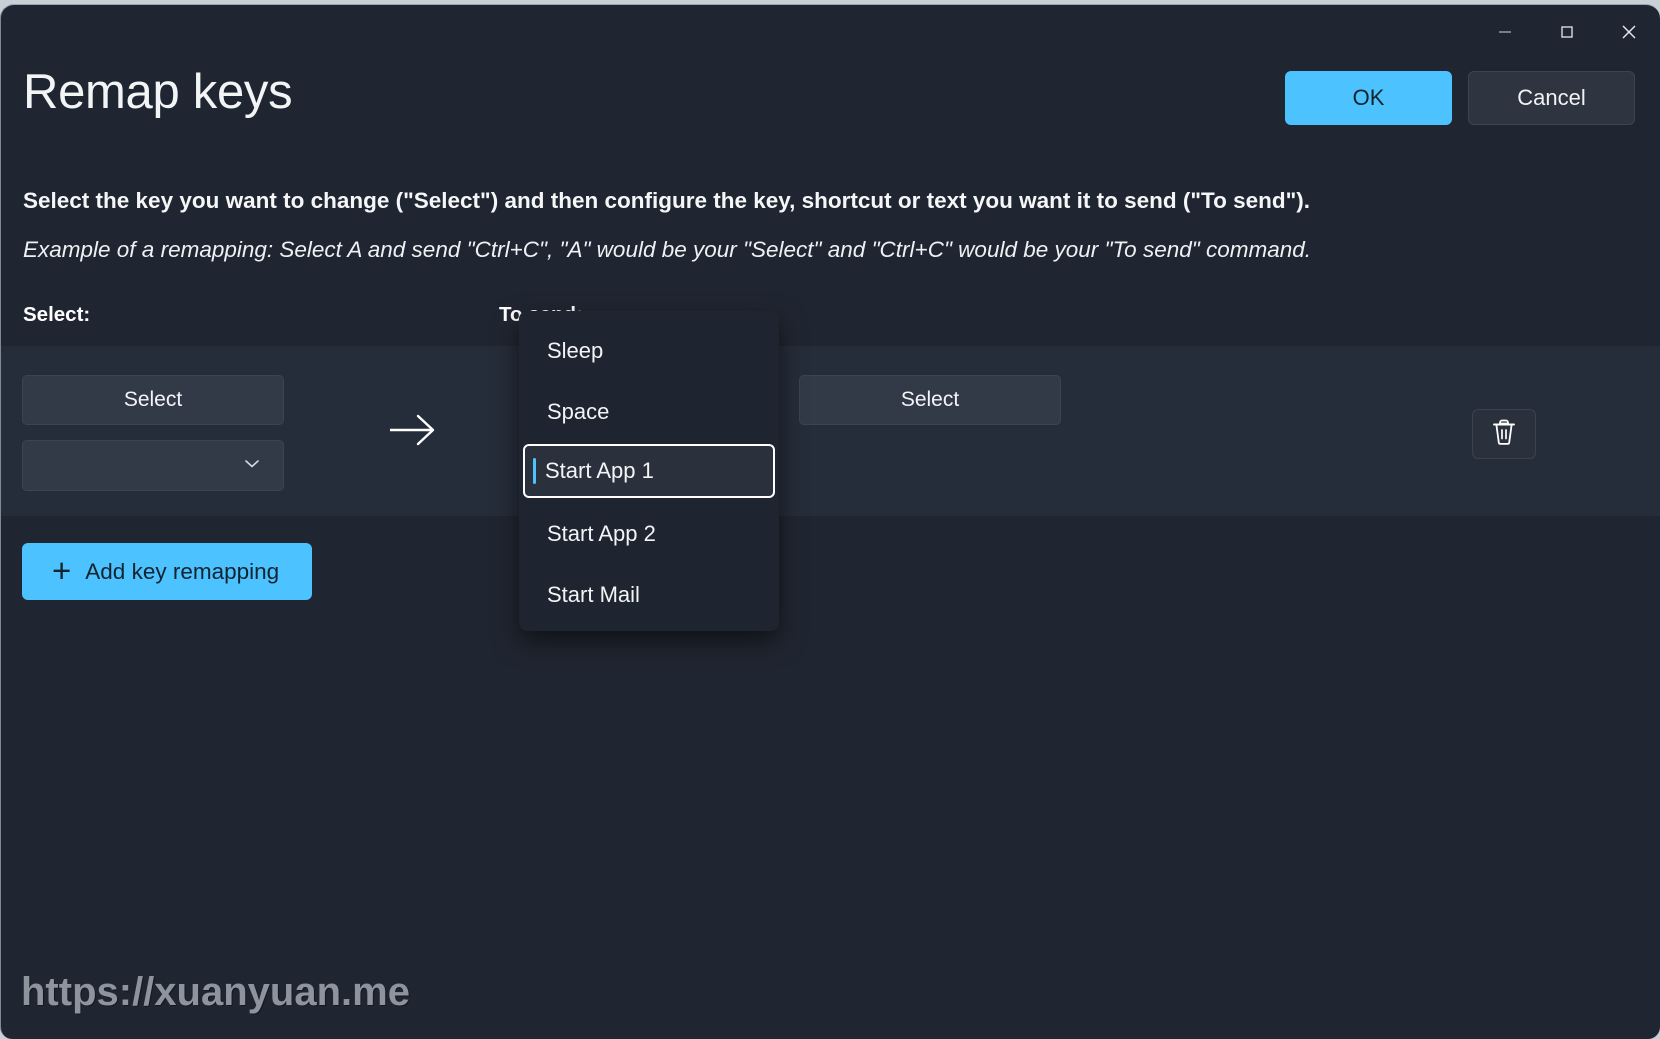 The width and height of the screenshot is (1660, 1039). I want to click on dropdown-item-start-app-1: Start App 1, so click(649, 471).